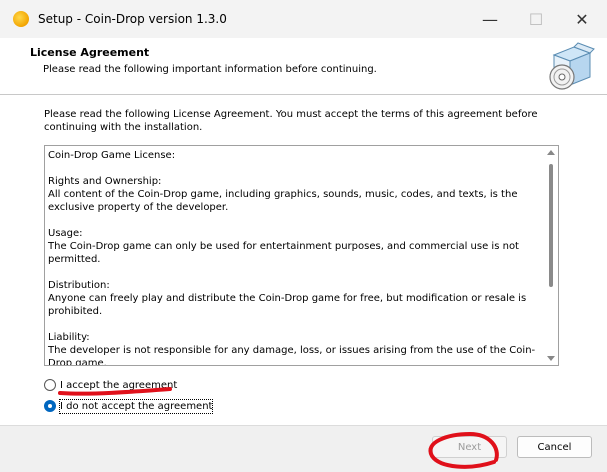  What do you see at coordinates (536, 19) in the screenshot?
I see `maximize-button: ☐` at bounding box center [536, 19].